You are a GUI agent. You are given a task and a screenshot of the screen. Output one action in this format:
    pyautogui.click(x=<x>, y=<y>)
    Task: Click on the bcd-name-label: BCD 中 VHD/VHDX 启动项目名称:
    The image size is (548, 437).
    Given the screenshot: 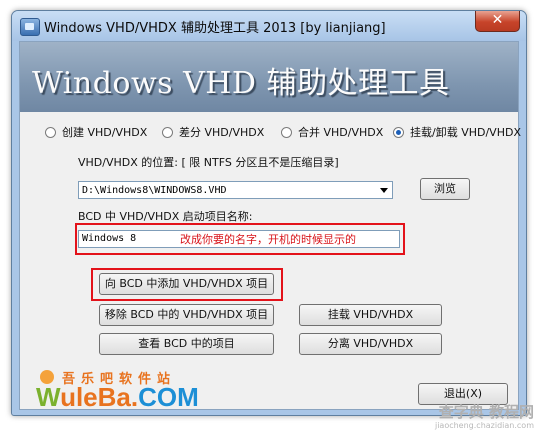 What is the action you would take?
    pyautogui.click(x=165, y=216)
    